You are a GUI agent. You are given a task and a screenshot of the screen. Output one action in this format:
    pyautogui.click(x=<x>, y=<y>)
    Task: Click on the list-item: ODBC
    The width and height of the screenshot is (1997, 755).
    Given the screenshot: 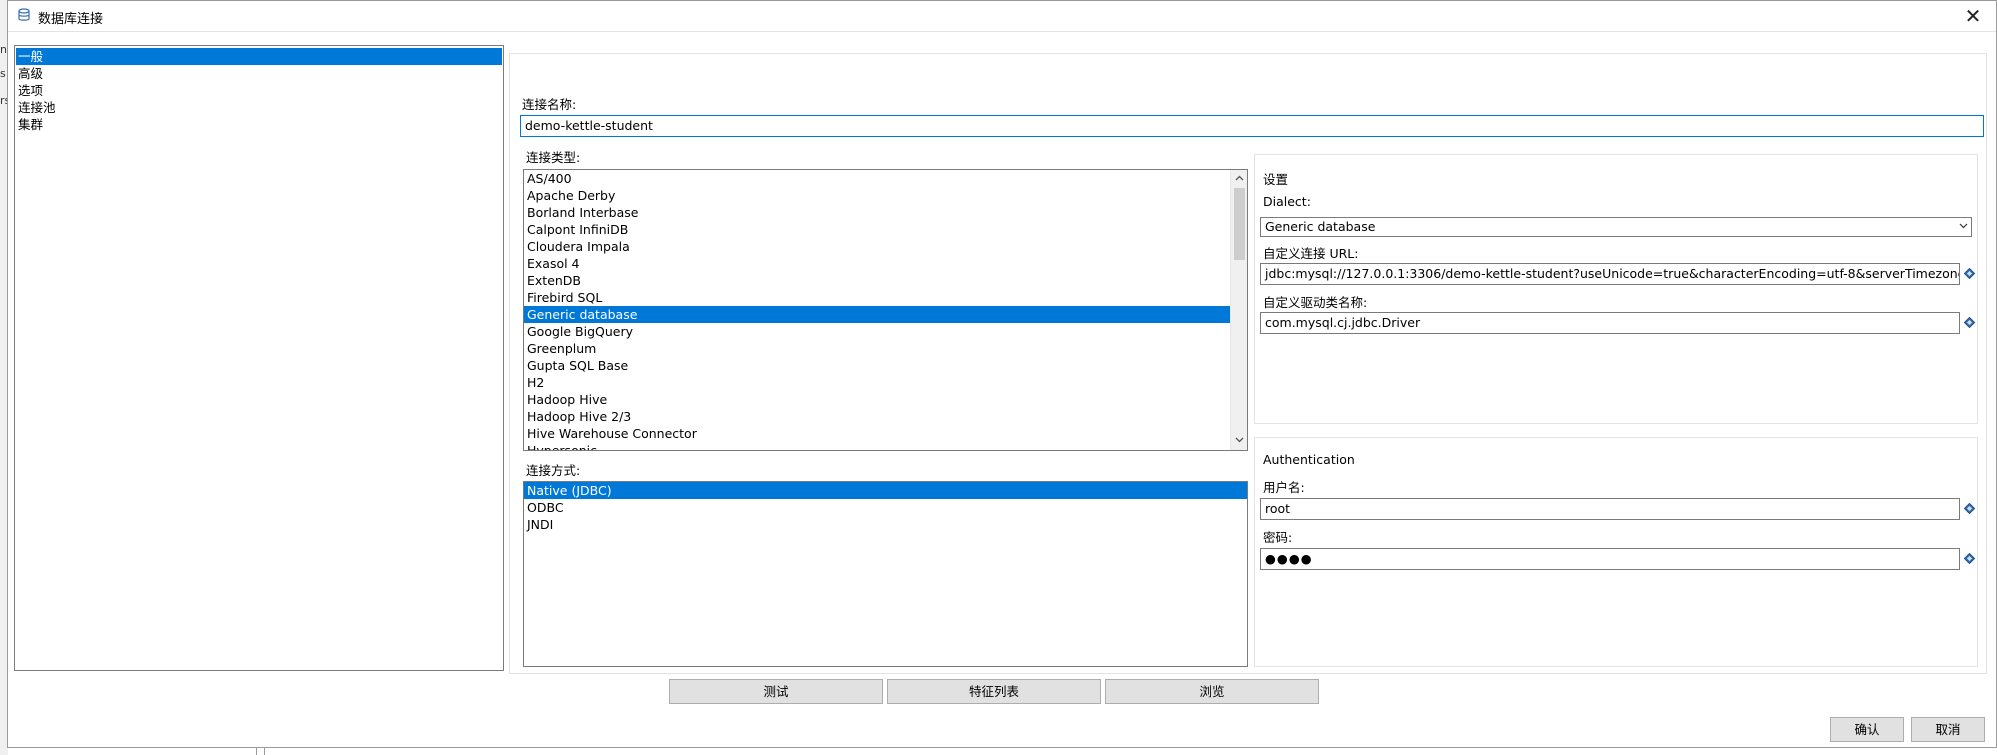 What is the action you would take?
    pyautogui.click(x=885, y=507)
    